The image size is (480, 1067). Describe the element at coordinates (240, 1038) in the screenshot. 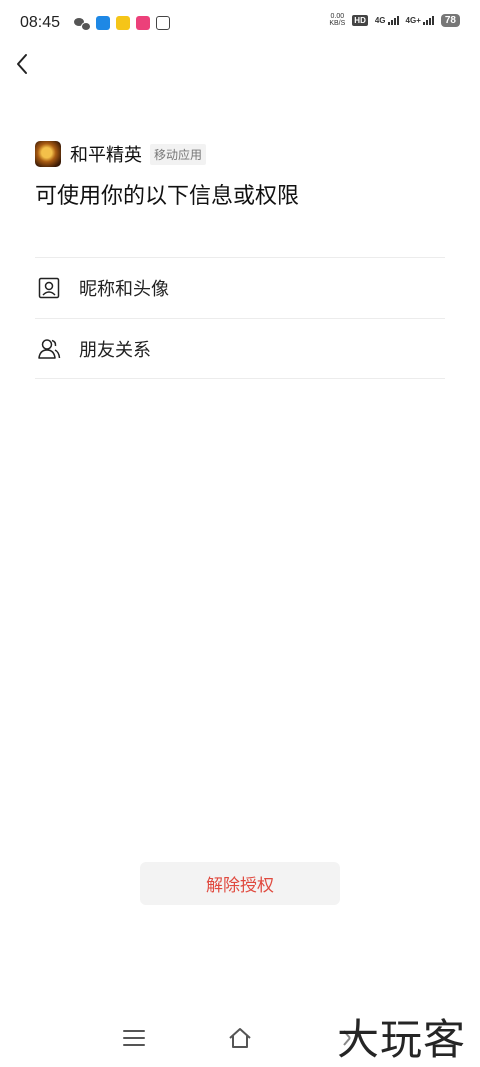

I see `home-icon` at that location.